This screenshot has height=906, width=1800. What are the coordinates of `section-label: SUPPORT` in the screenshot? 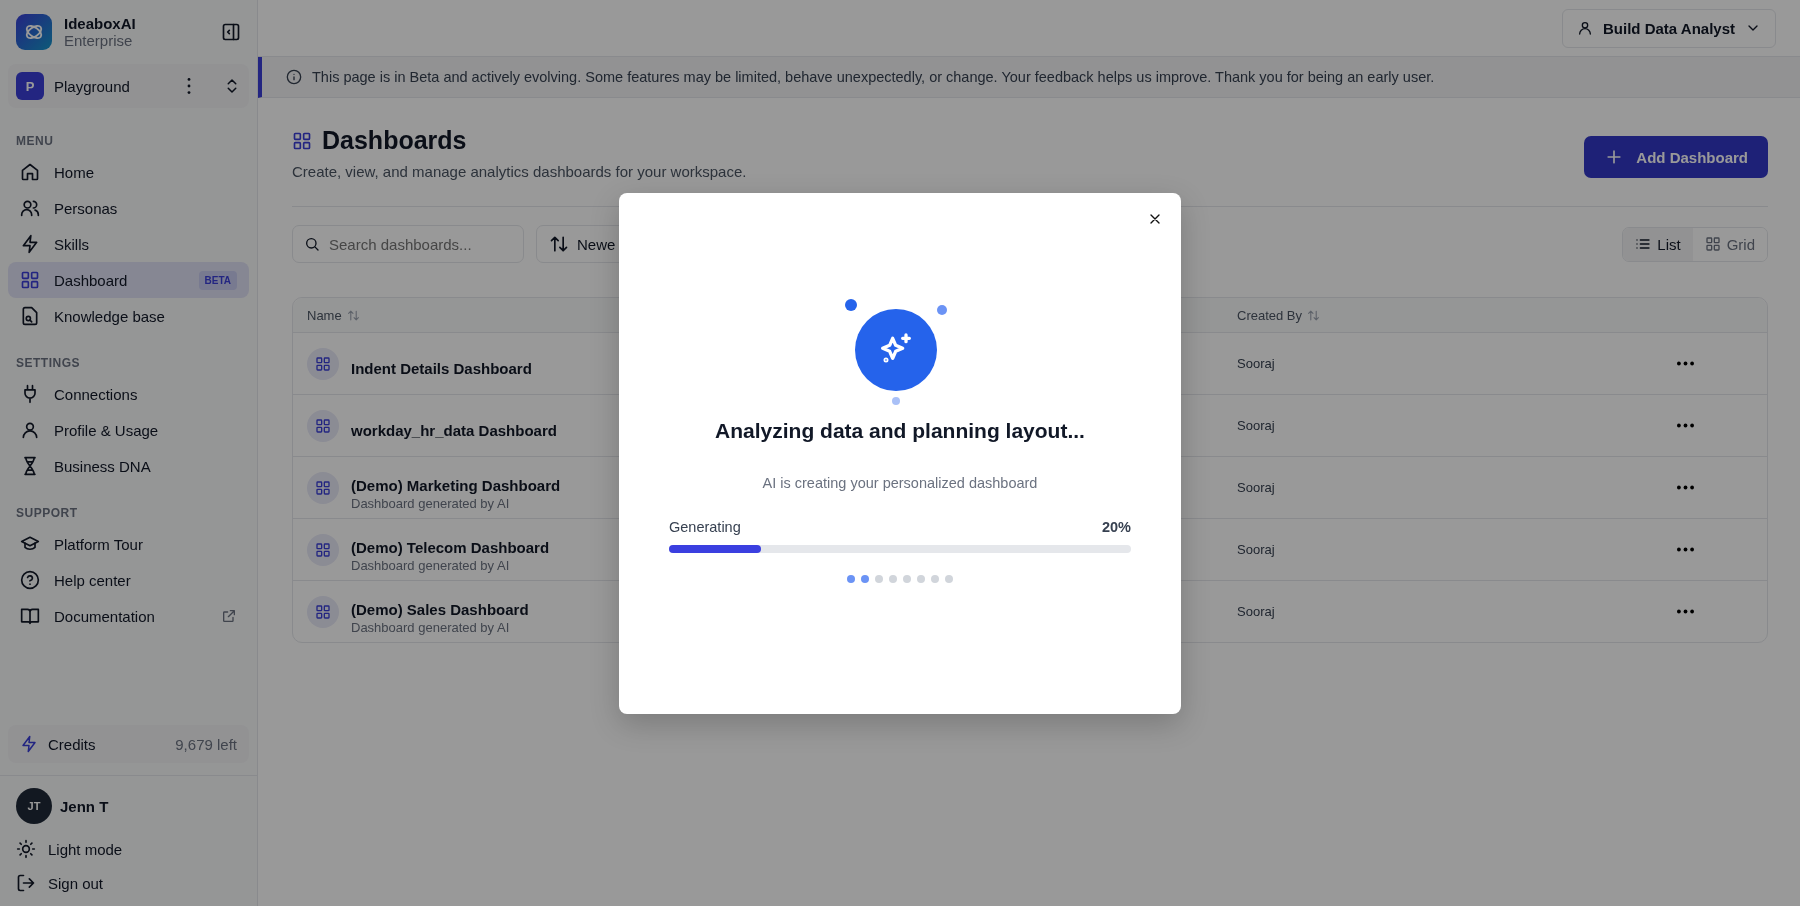 It's located at (47, 513).